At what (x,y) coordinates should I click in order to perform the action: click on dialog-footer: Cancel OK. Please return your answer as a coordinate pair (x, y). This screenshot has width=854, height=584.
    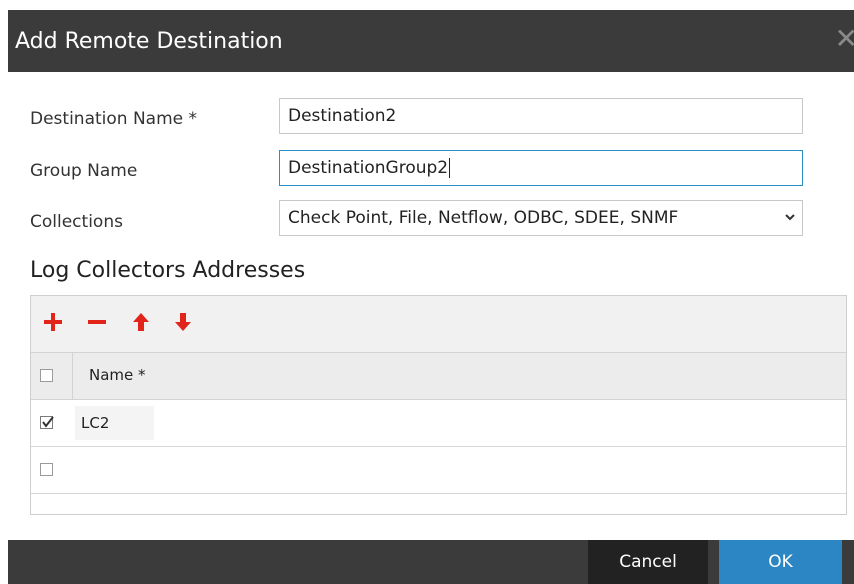
    Looking at the image, I should click on (431, 562).